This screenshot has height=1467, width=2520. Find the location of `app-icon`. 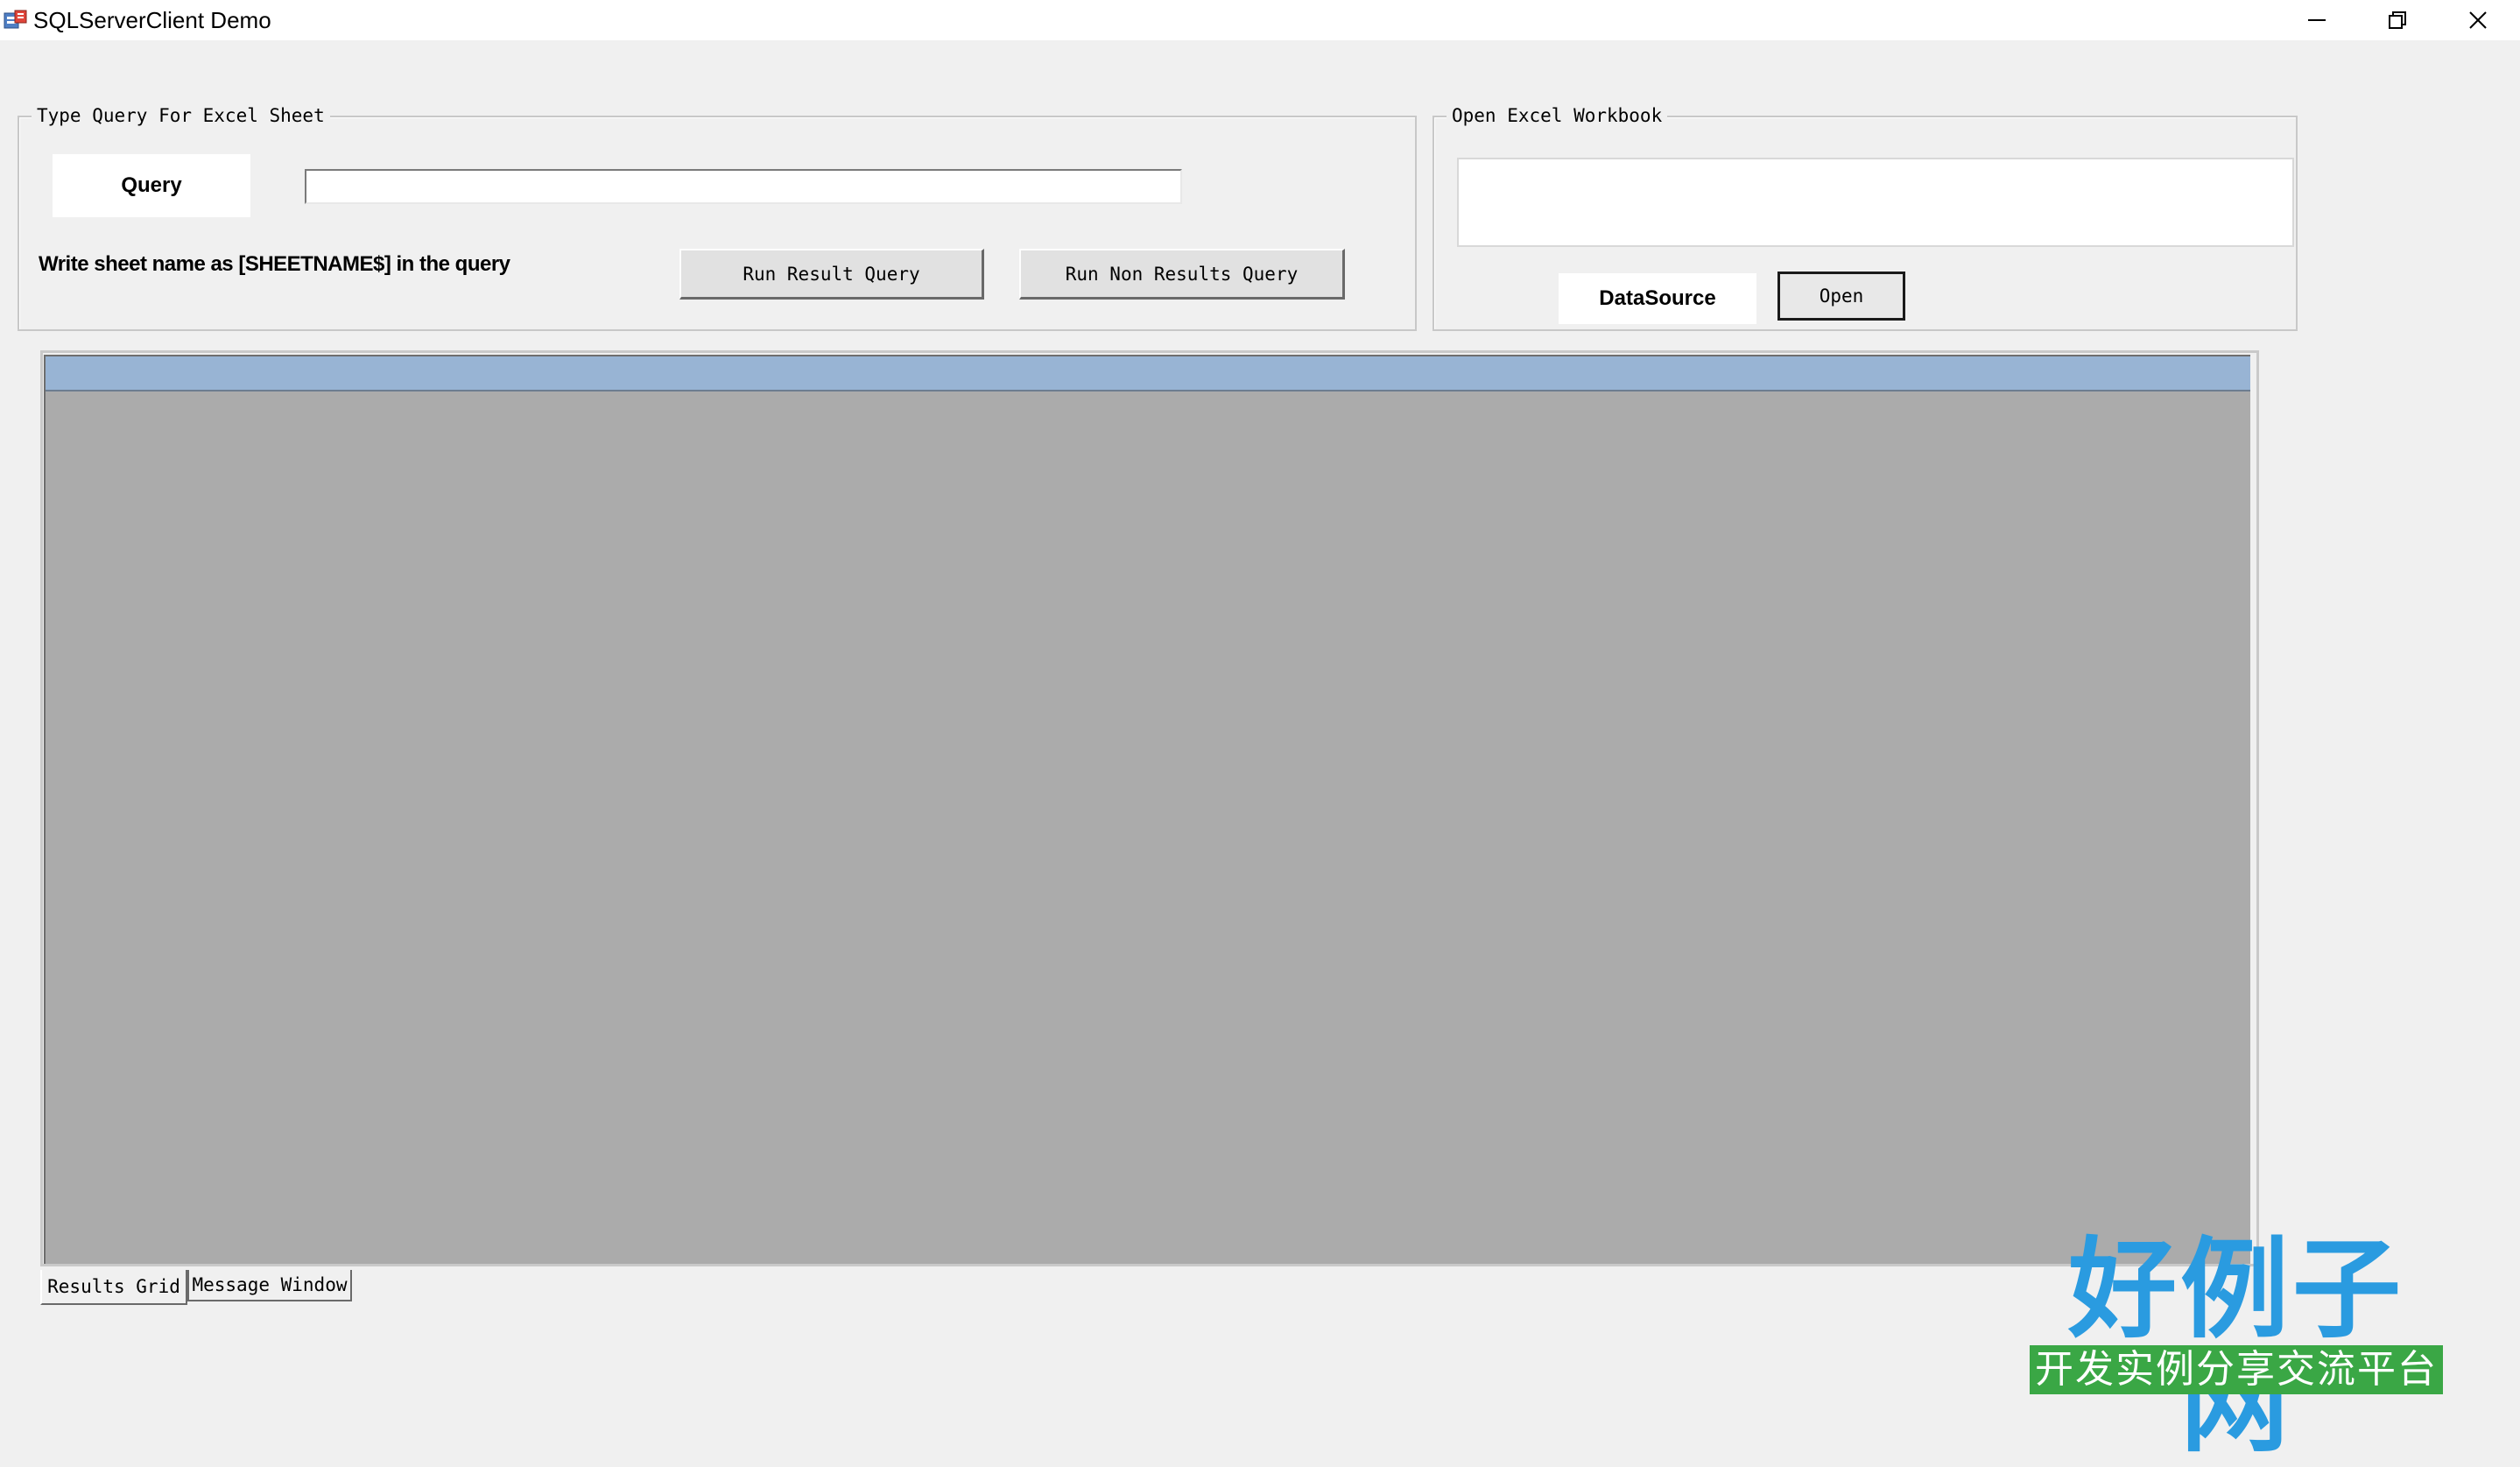

app-icon is located at coordinates (16, 20).